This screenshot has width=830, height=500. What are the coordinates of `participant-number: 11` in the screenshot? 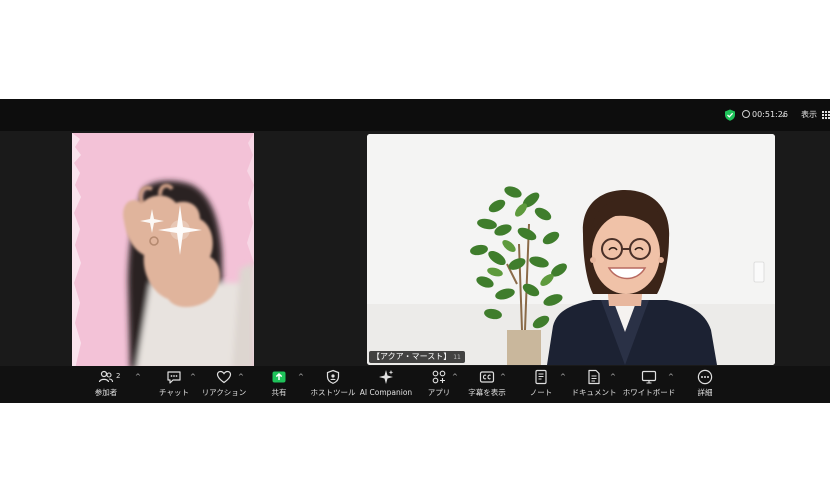 It's located at (457, 357).